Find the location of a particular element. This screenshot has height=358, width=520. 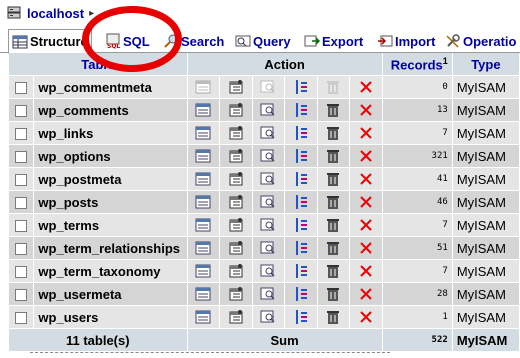

tab-structure: Structure is located at coordinates (50, 41).